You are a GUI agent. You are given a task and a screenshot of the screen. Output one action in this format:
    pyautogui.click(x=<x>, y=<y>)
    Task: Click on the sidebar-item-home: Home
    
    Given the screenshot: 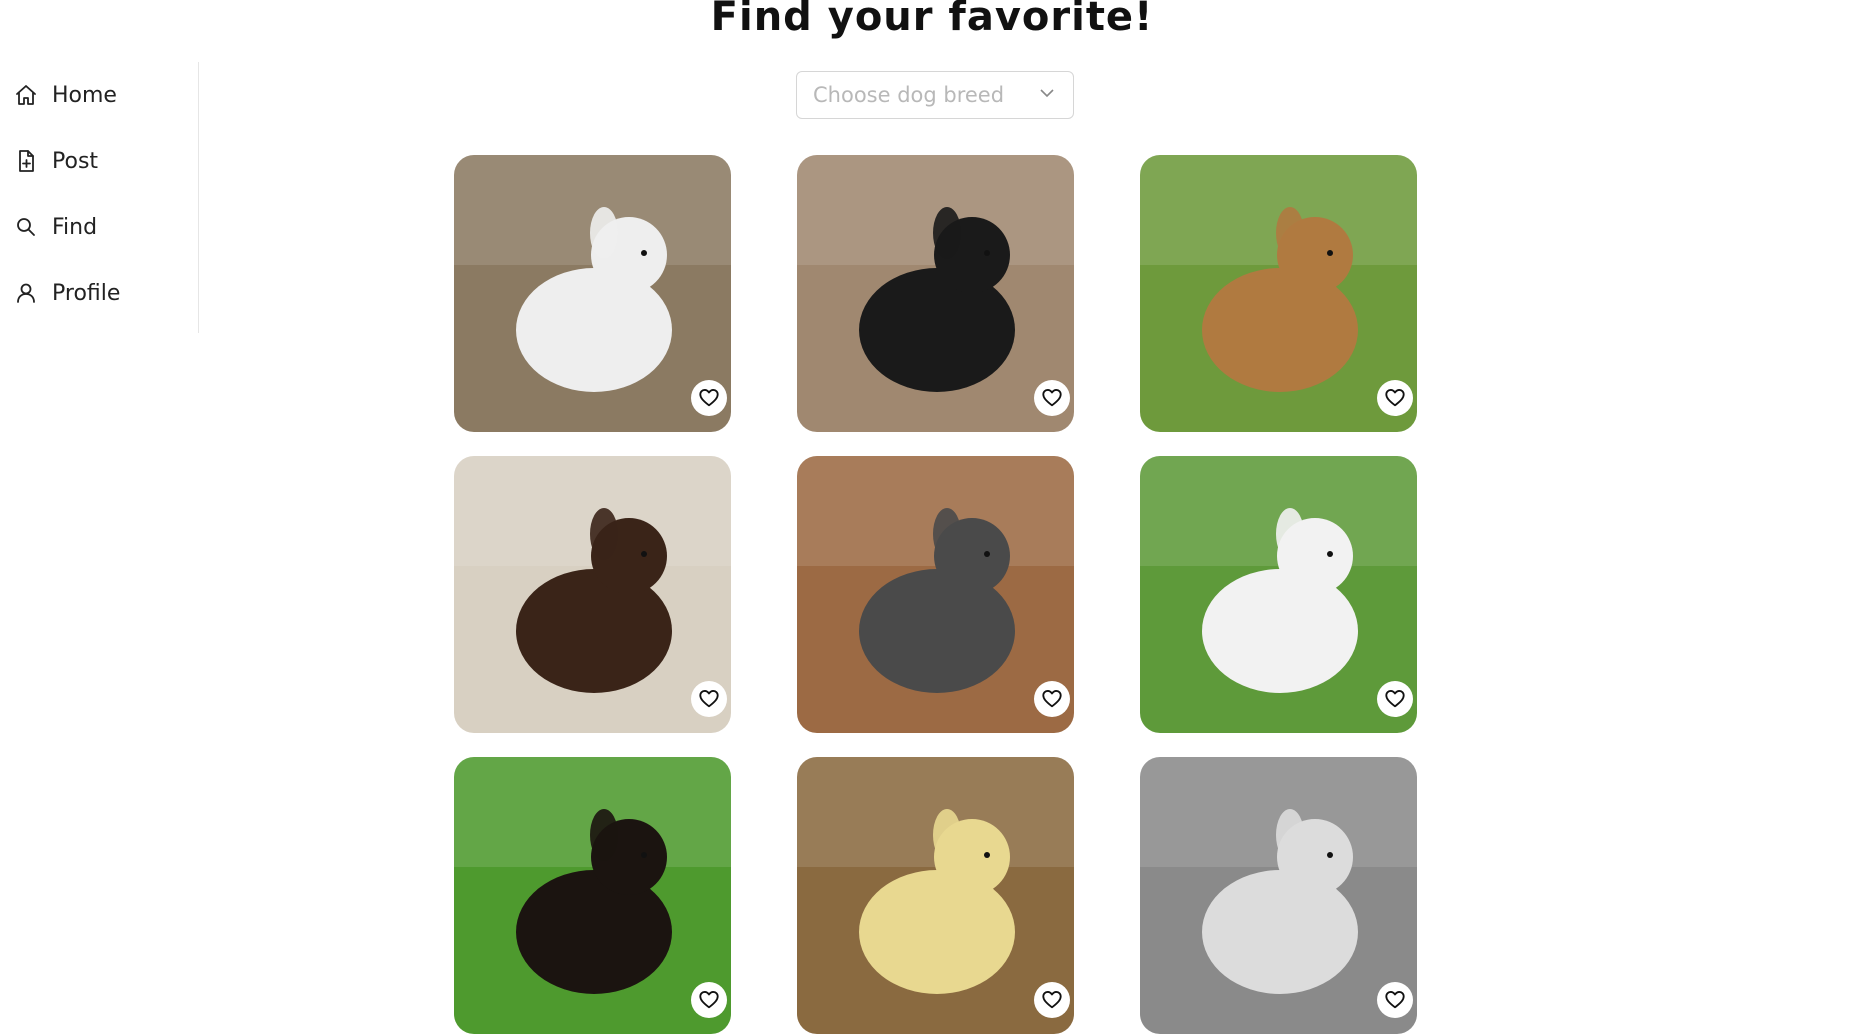 What is the action you would take?
    pyautogui.click(x=99, y=95)
    